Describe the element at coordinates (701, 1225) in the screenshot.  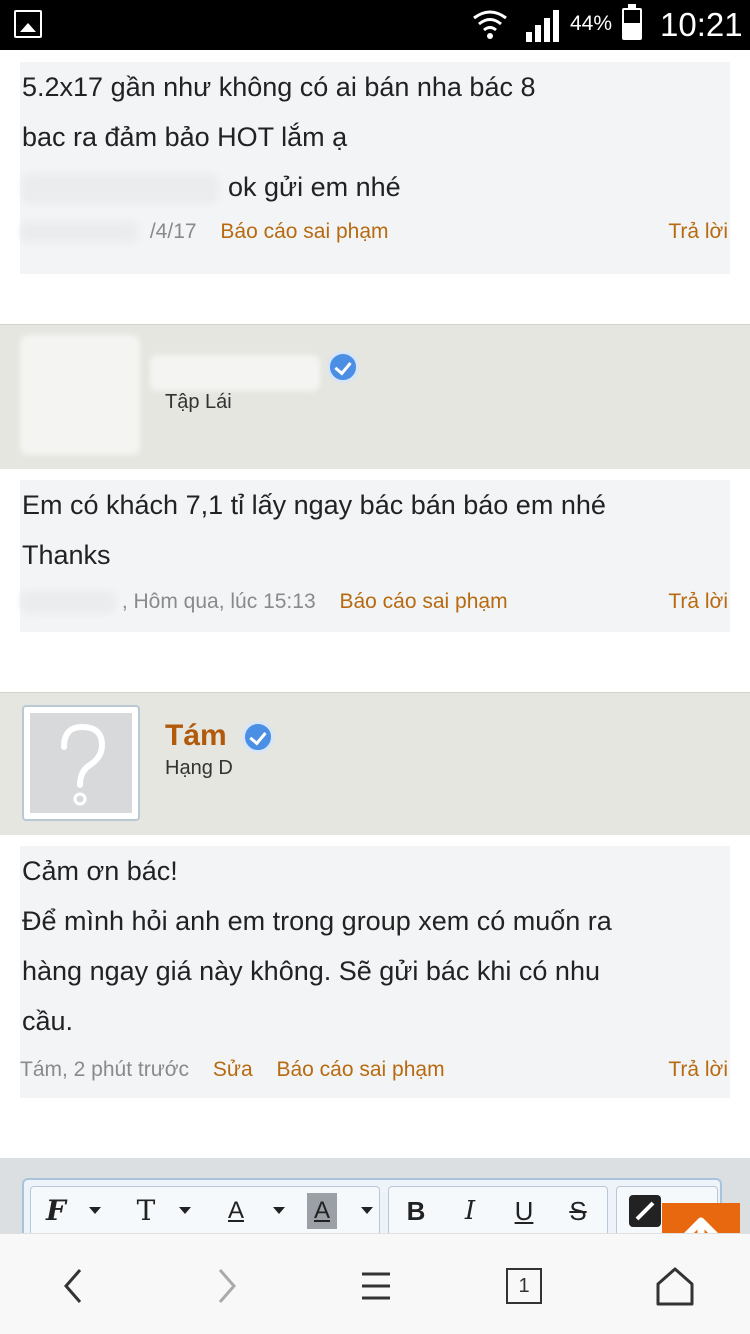
I see `scroll-top-icon` at that location.